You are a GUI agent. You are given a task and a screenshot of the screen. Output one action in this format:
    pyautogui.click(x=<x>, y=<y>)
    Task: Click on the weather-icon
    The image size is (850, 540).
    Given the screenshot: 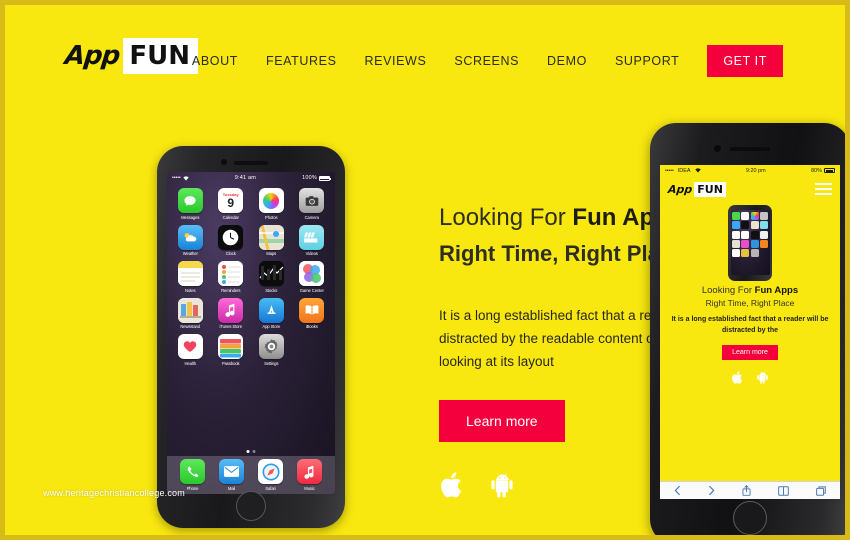 What is the action you would take?
    pyautogui.click(x=190, y=237)
    